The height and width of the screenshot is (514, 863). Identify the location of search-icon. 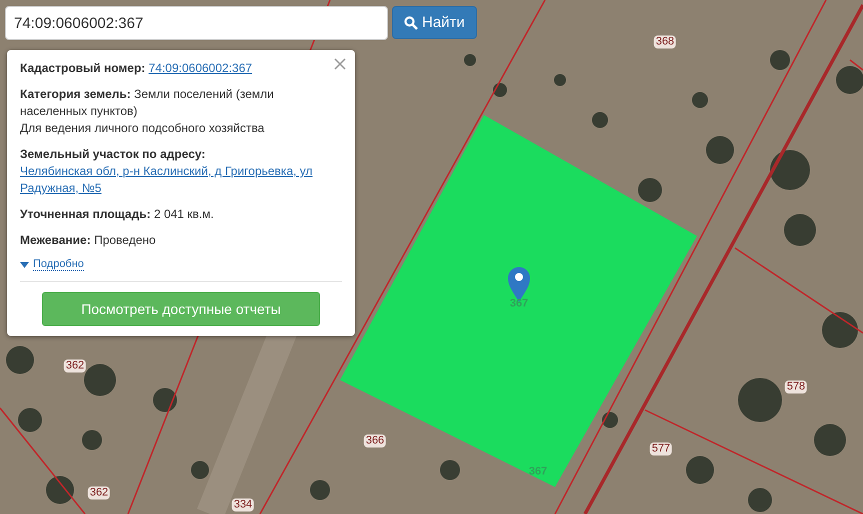
(411, 23).